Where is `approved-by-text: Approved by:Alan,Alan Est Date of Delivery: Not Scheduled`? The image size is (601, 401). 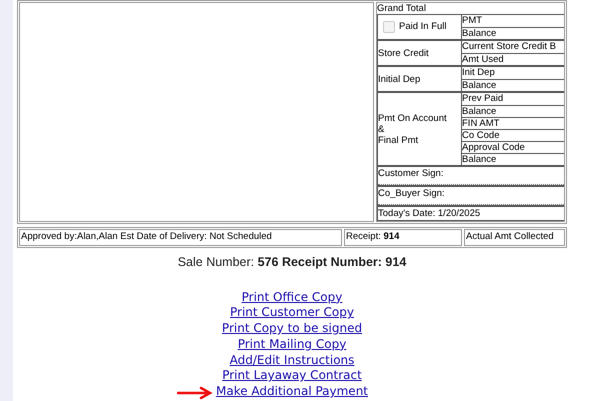 approved-by-text: Approved by:Alan,Alan Est Date of Delivery: Not Scheduled is located at coordinates (146, 237).